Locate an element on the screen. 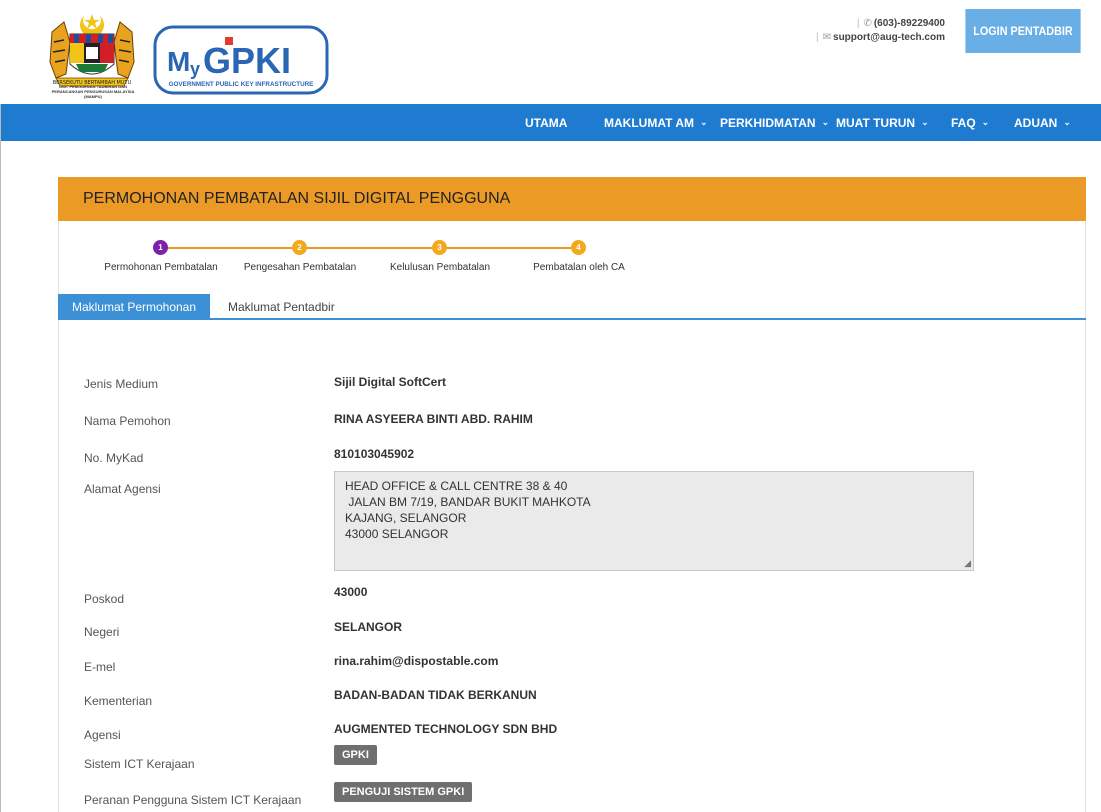 This screenshot has width=1101, height=812. login-admin-button: LOGIN PENTADBIR is located at coordinates (1023, 31).